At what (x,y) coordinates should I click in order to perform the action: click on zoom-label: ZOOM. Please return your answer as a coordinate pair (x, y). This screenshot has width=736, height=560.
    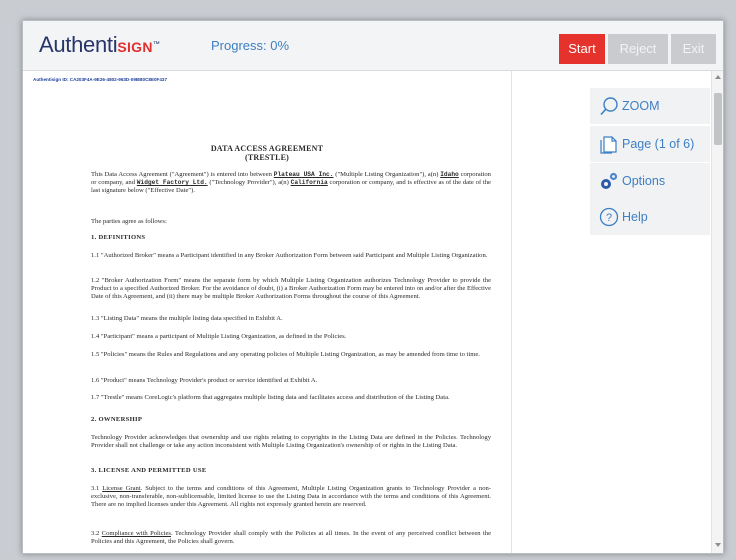
    Looking at the image, I should click on (641, 106).